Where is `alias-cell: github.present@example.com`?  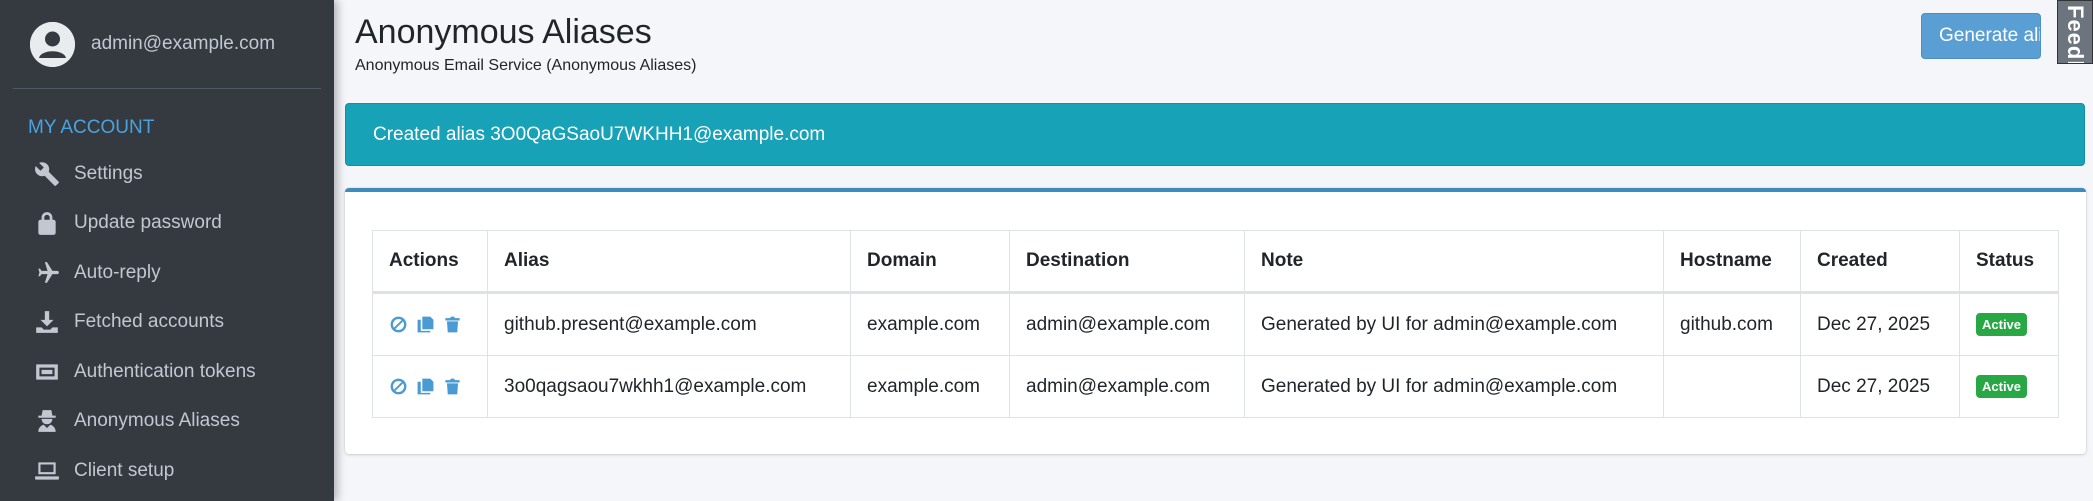 alias-cell: github.present@example.com is located at coordinates (669, 324).